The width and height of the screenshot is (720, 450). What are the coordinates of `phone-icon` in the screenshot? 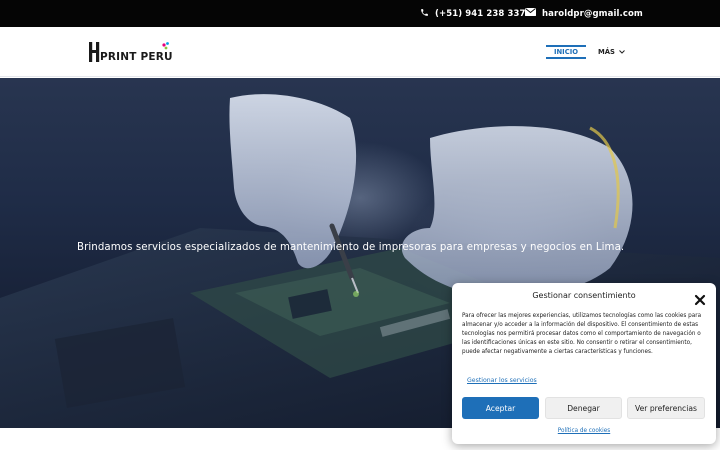 It's located at (424, 14).